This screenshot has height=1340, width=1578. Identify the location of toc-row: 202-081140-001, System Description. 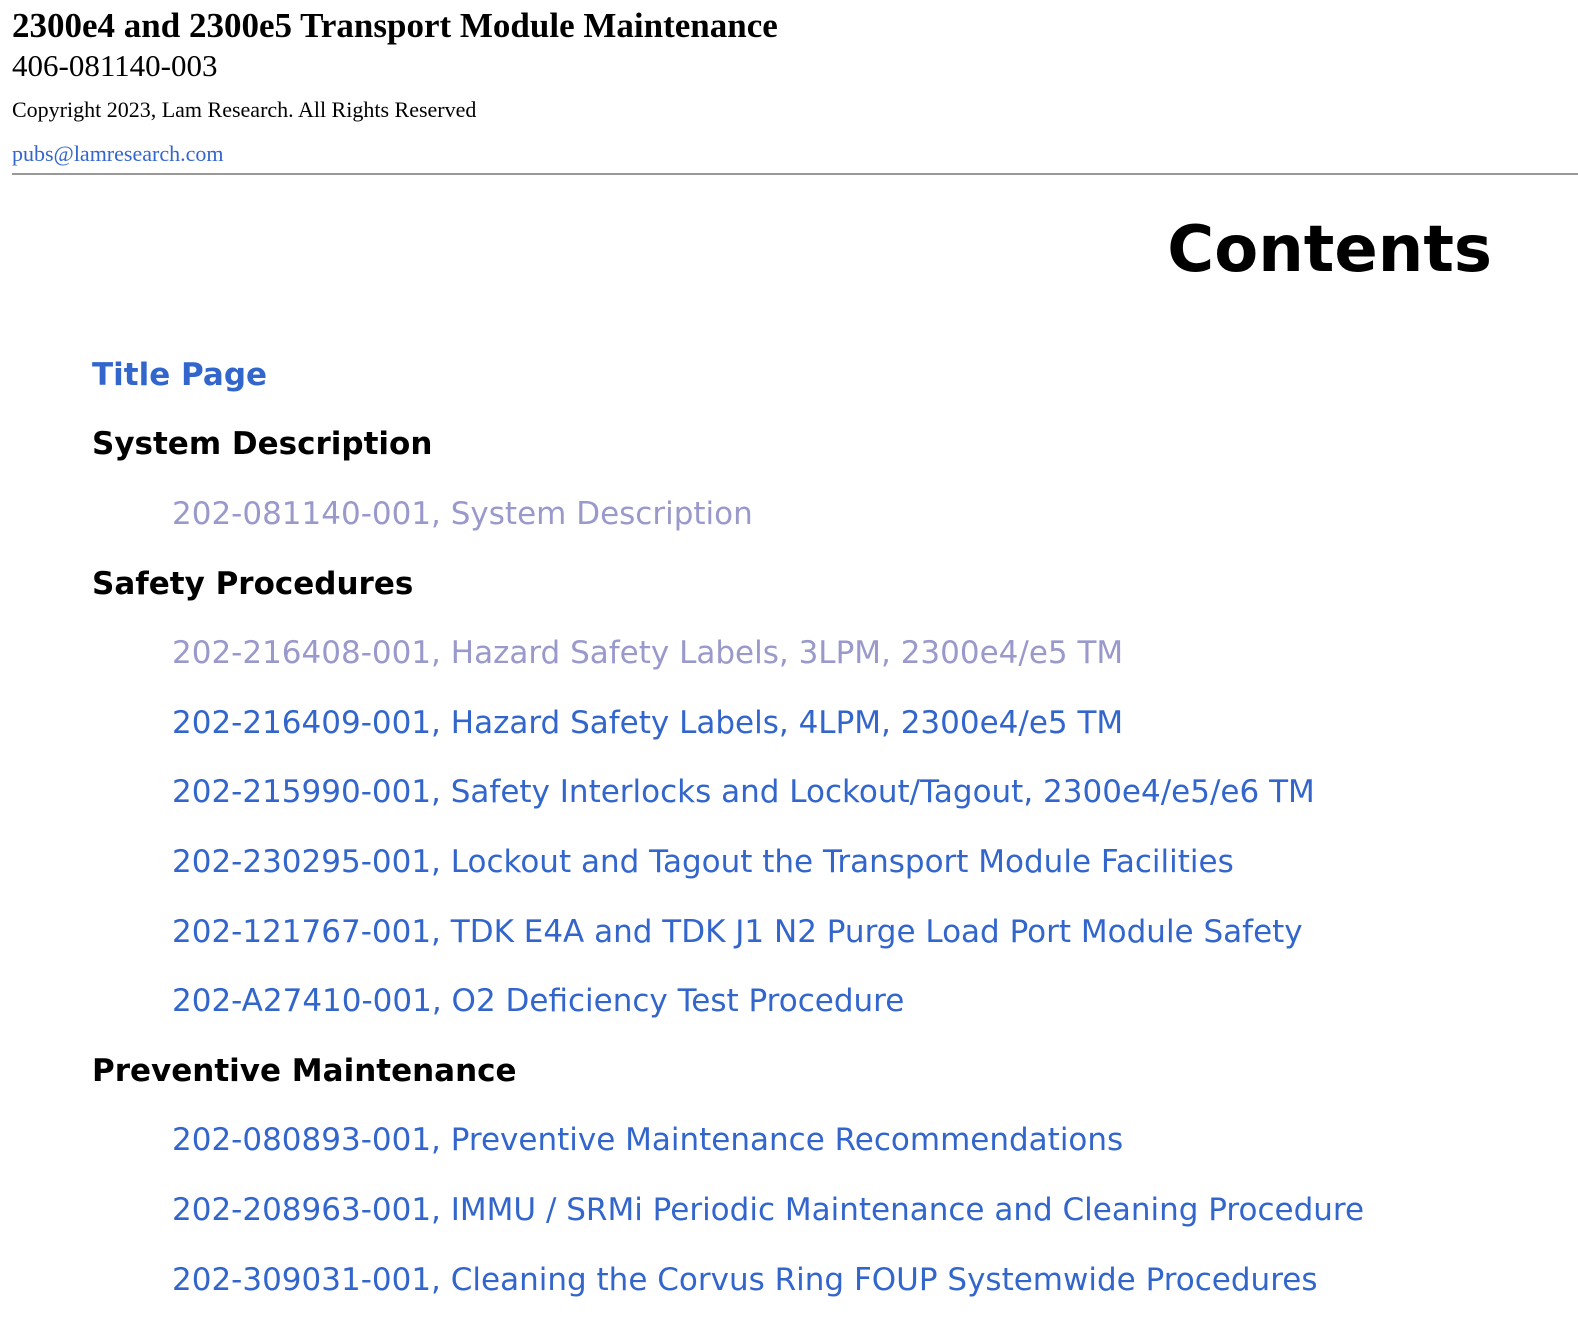
(835, 514).